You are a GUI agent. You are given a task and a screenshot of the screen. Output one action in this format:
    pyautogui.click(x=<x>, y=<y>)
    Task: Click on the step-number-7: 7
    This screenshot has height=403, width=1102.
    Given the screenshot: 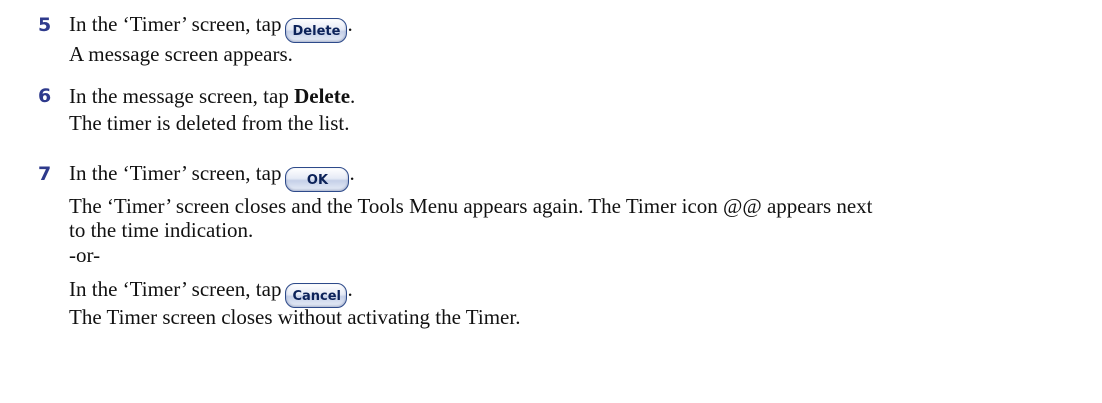 What is the action you would take?
    pyautogui.click(x=45, y=174)
    